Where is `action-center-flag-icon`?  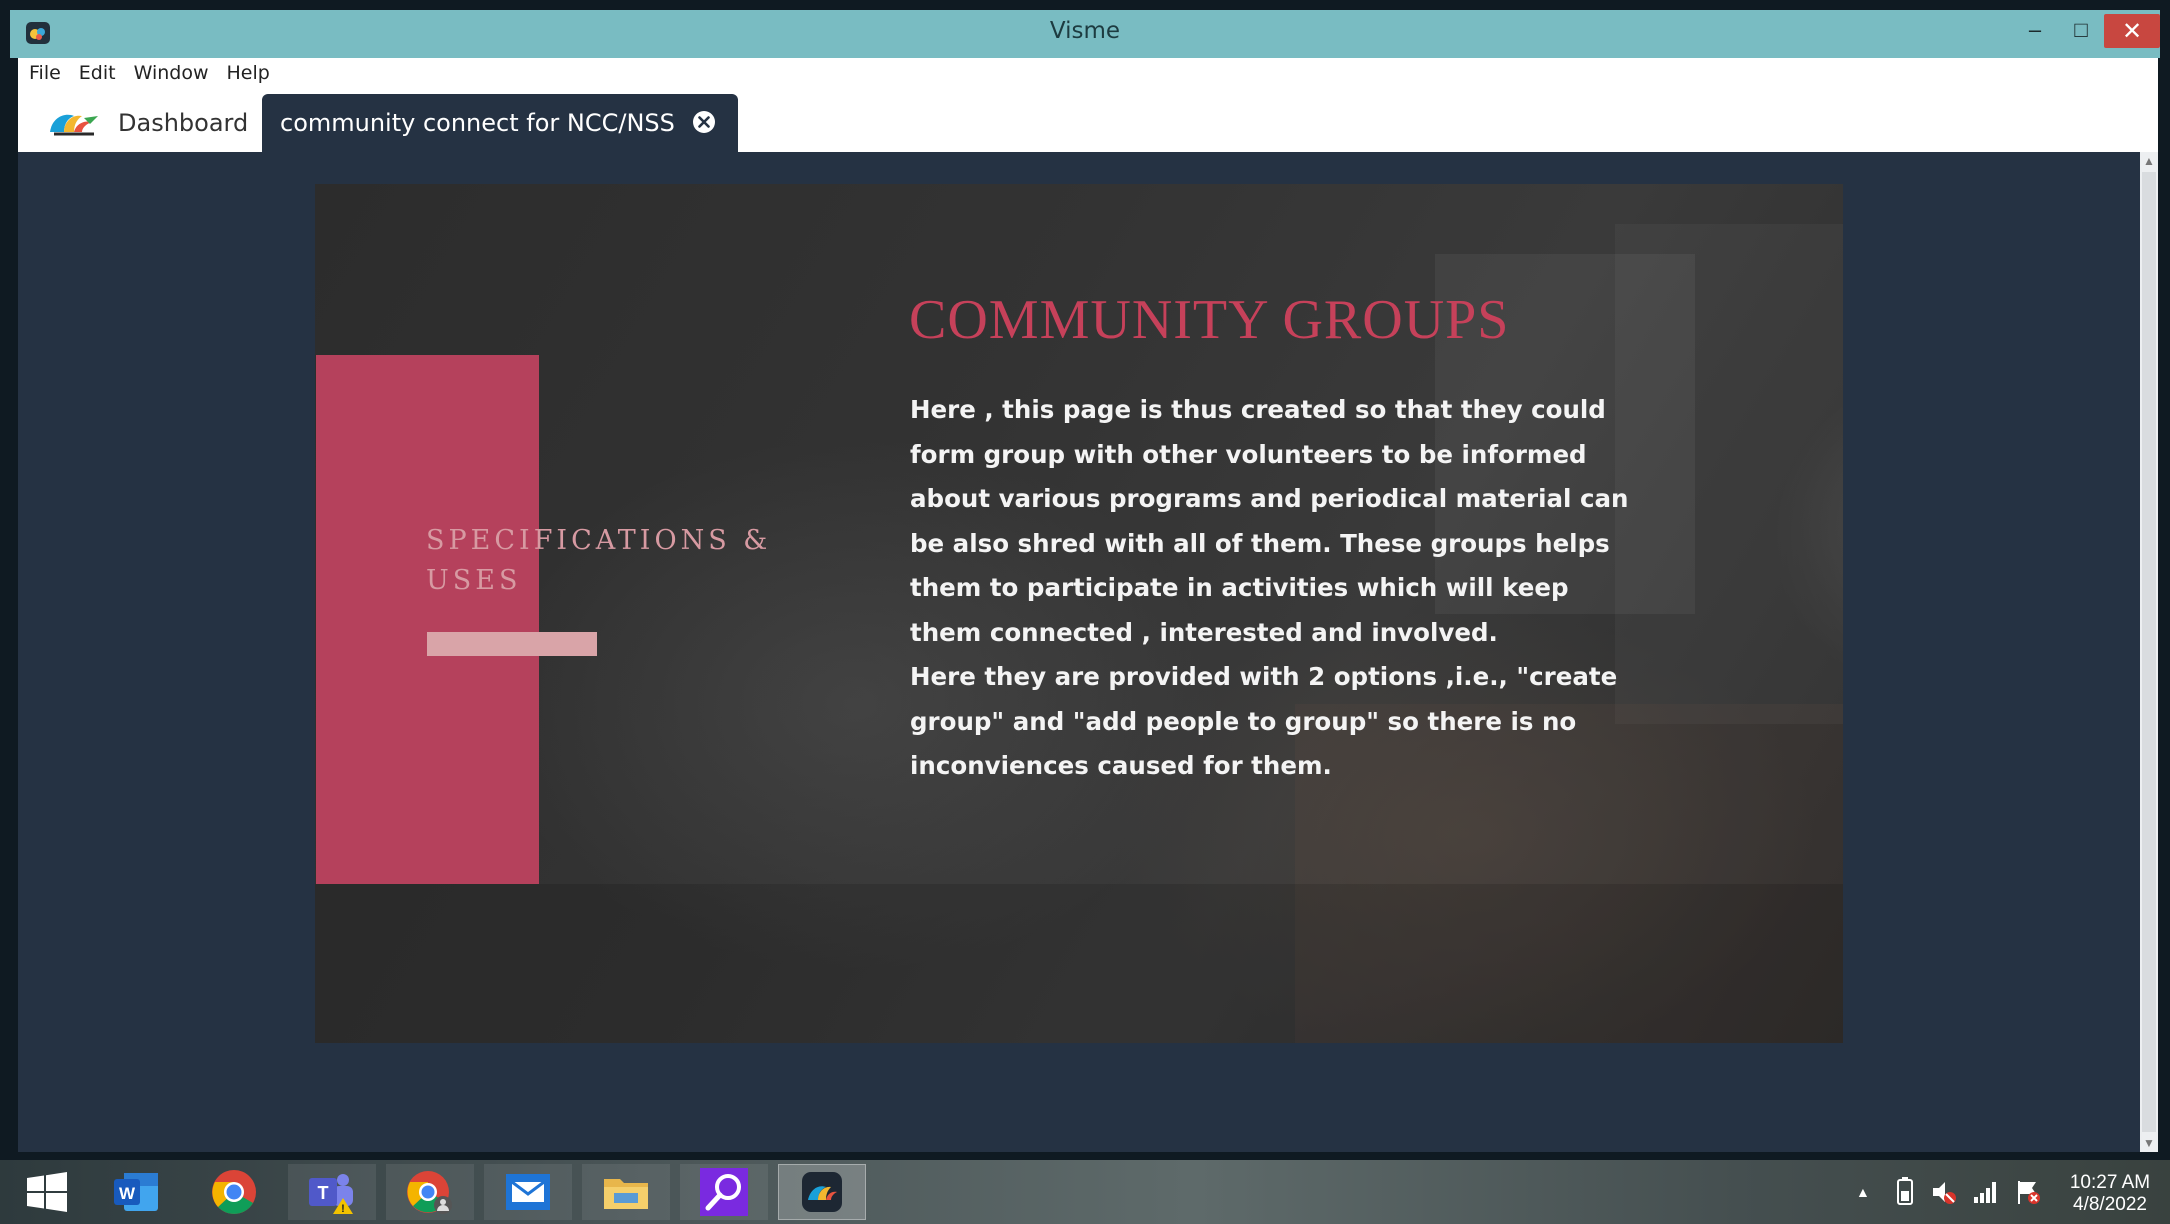
action-center-flag-icon is located at coordinates (2028, 1192).